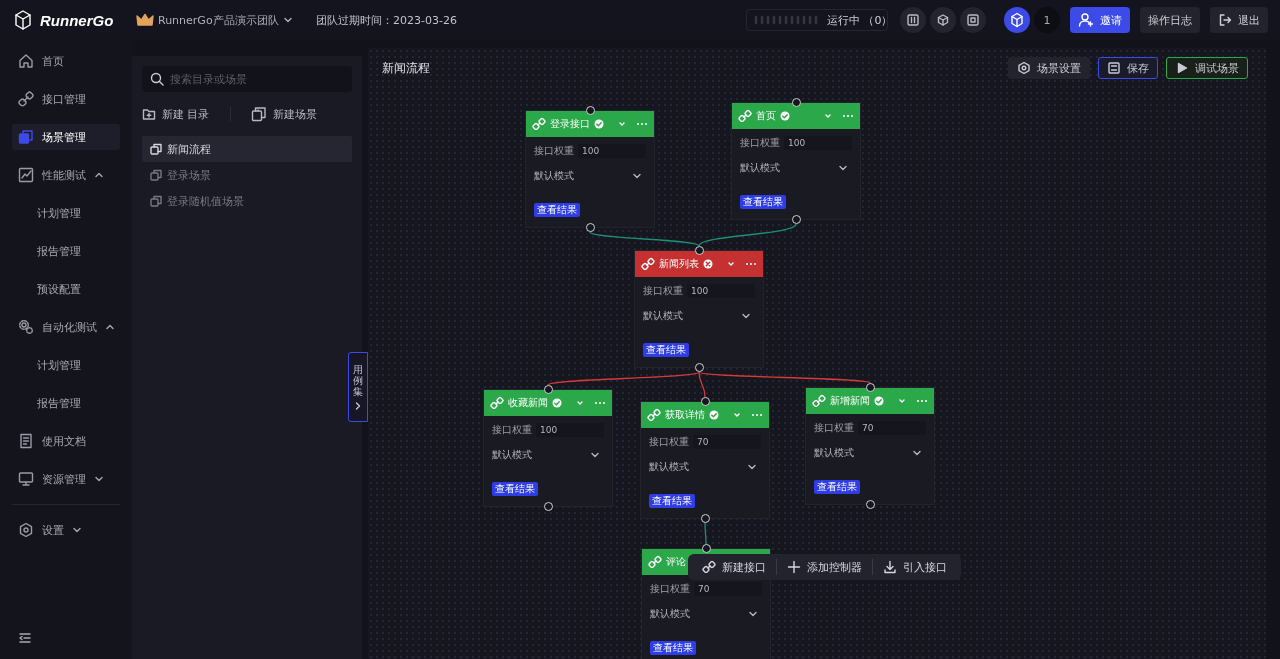 The width and height of the screenshot is (1280, 659). What do you see at coordinates (570, 124) in the screenshot?
I see `node-title: 登录接口` at bounding box center [570, 124].